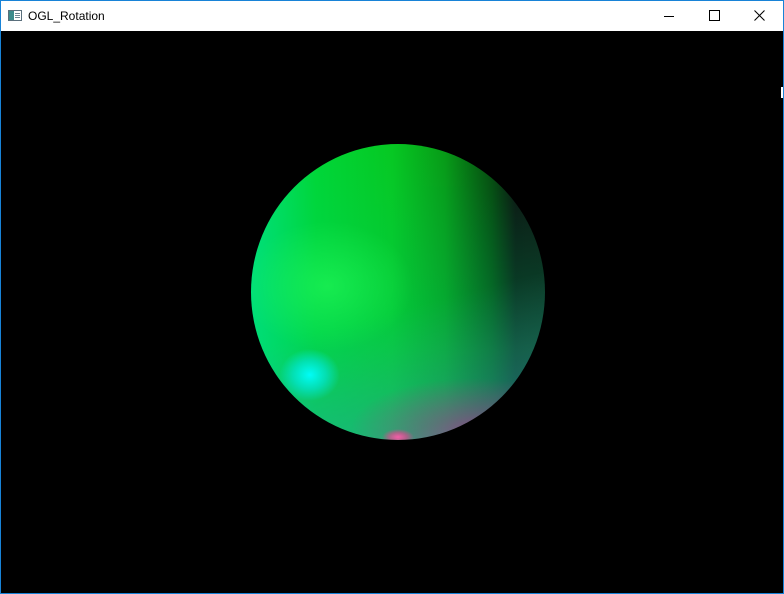 This screenshot has width=784, height=594. I want to click on close-icon, so click(759, 15).